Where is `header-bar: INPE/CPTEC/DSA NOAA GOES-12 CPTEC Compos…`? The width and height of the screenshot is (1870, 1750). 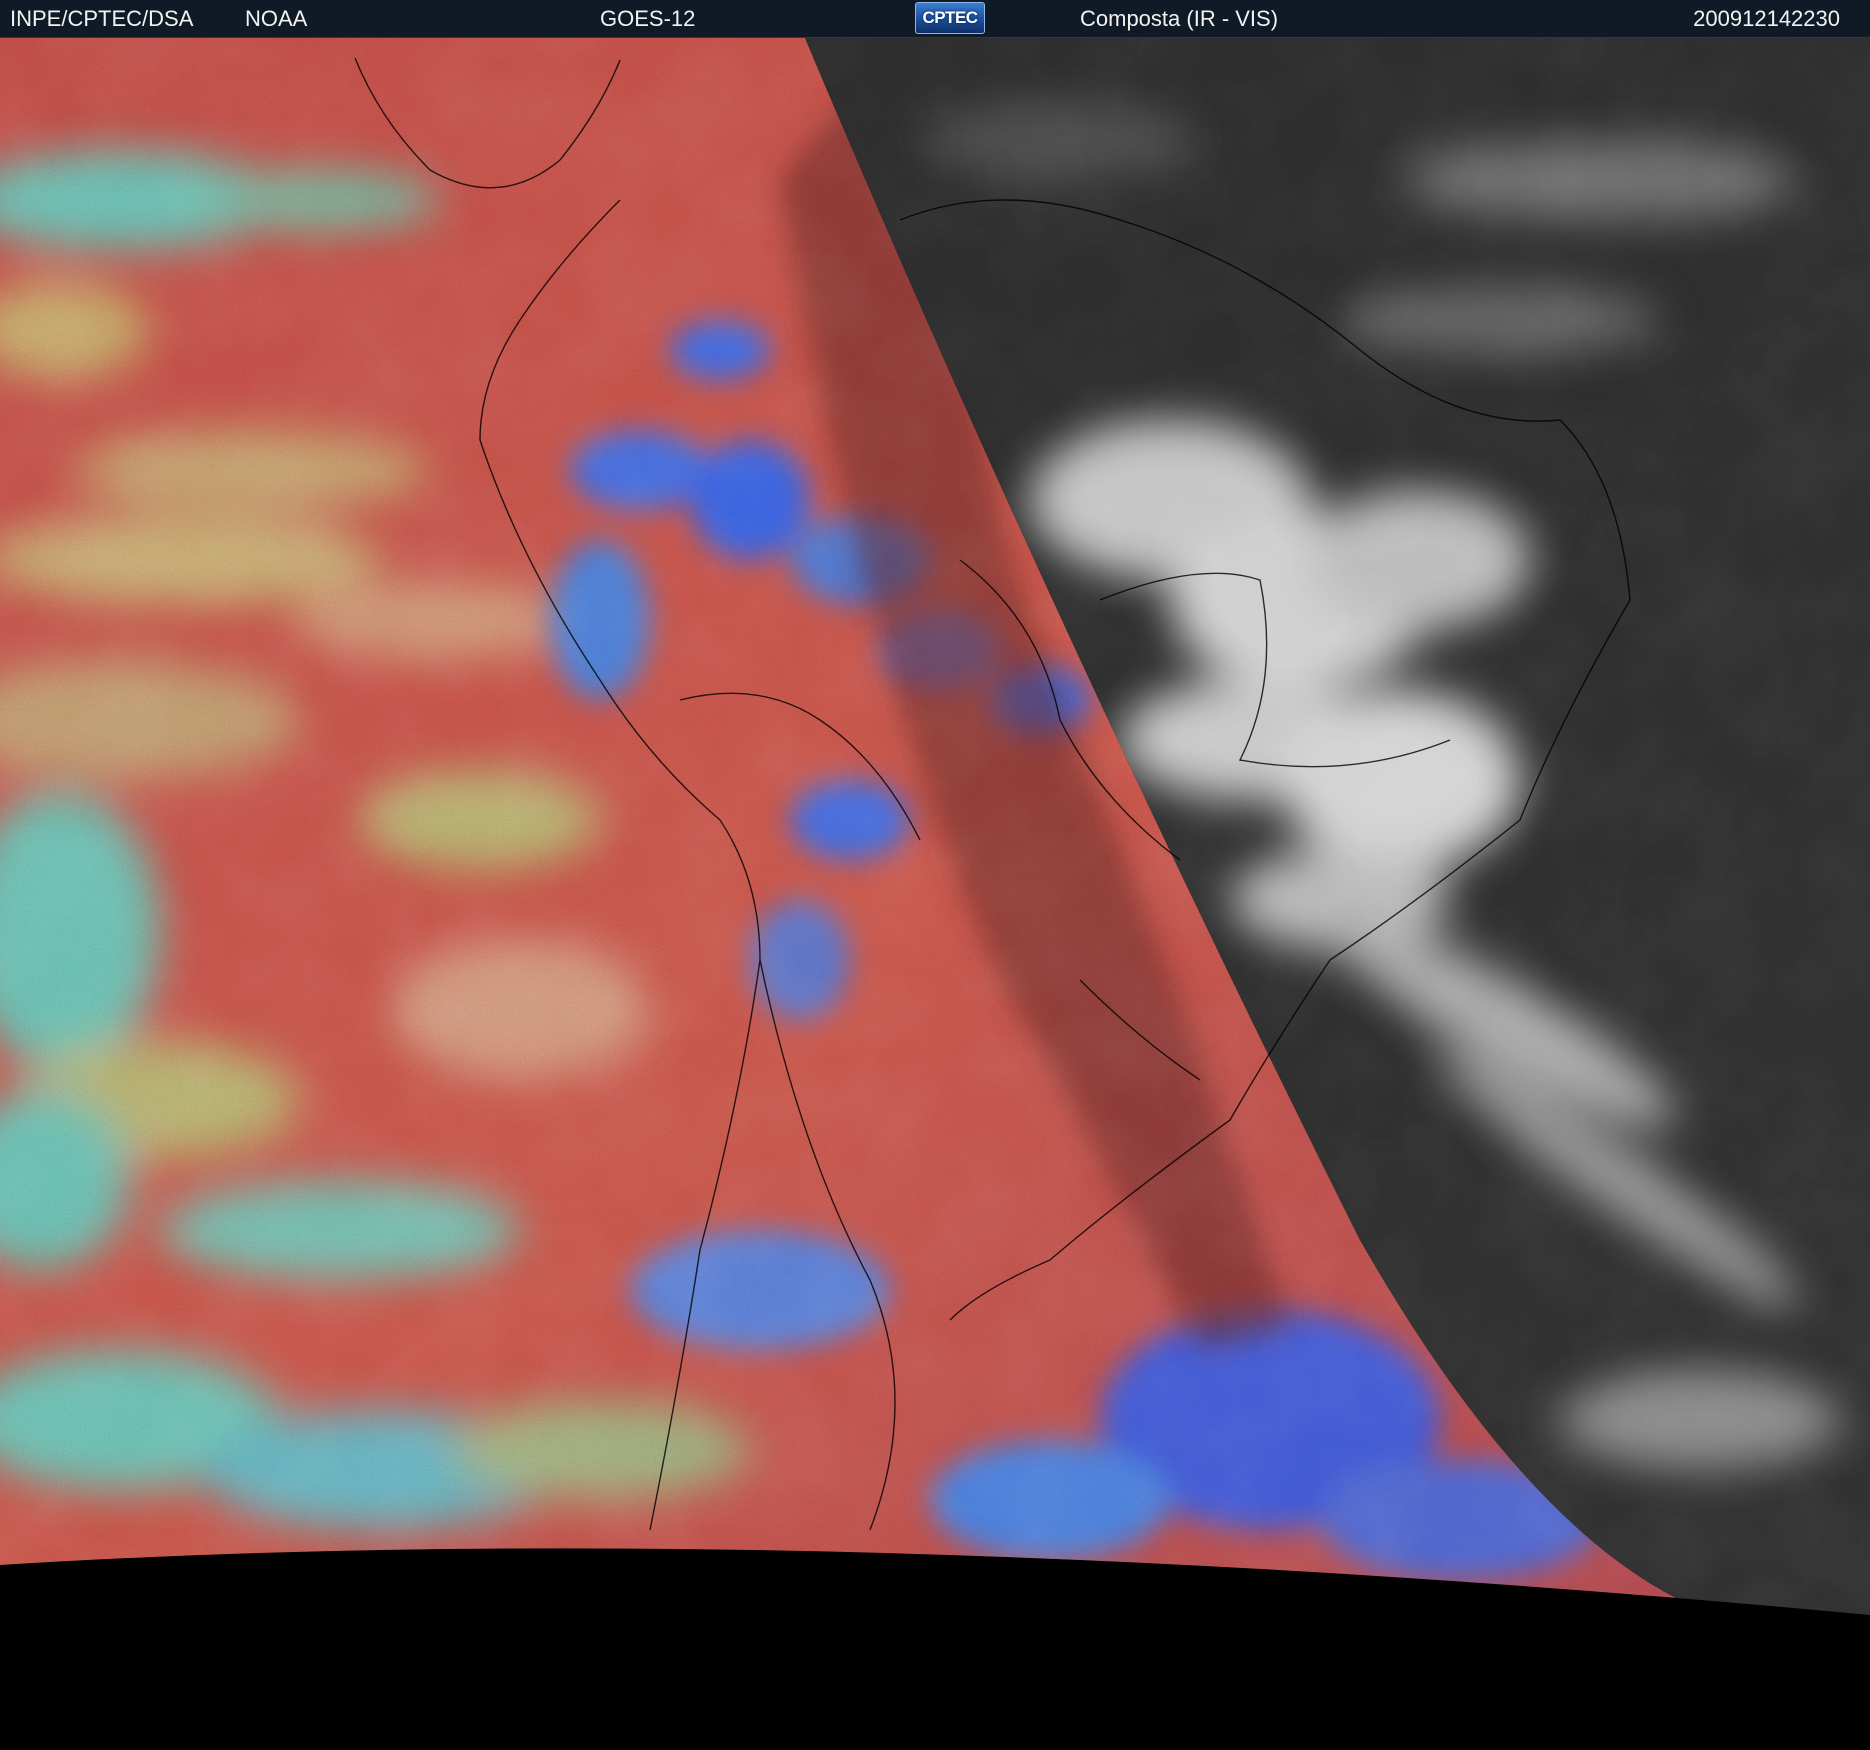 header-bar: INPE/CPTEC/DSA NOAA GOES-12 CPTEC Compos… is located at coordinates (935, 19).